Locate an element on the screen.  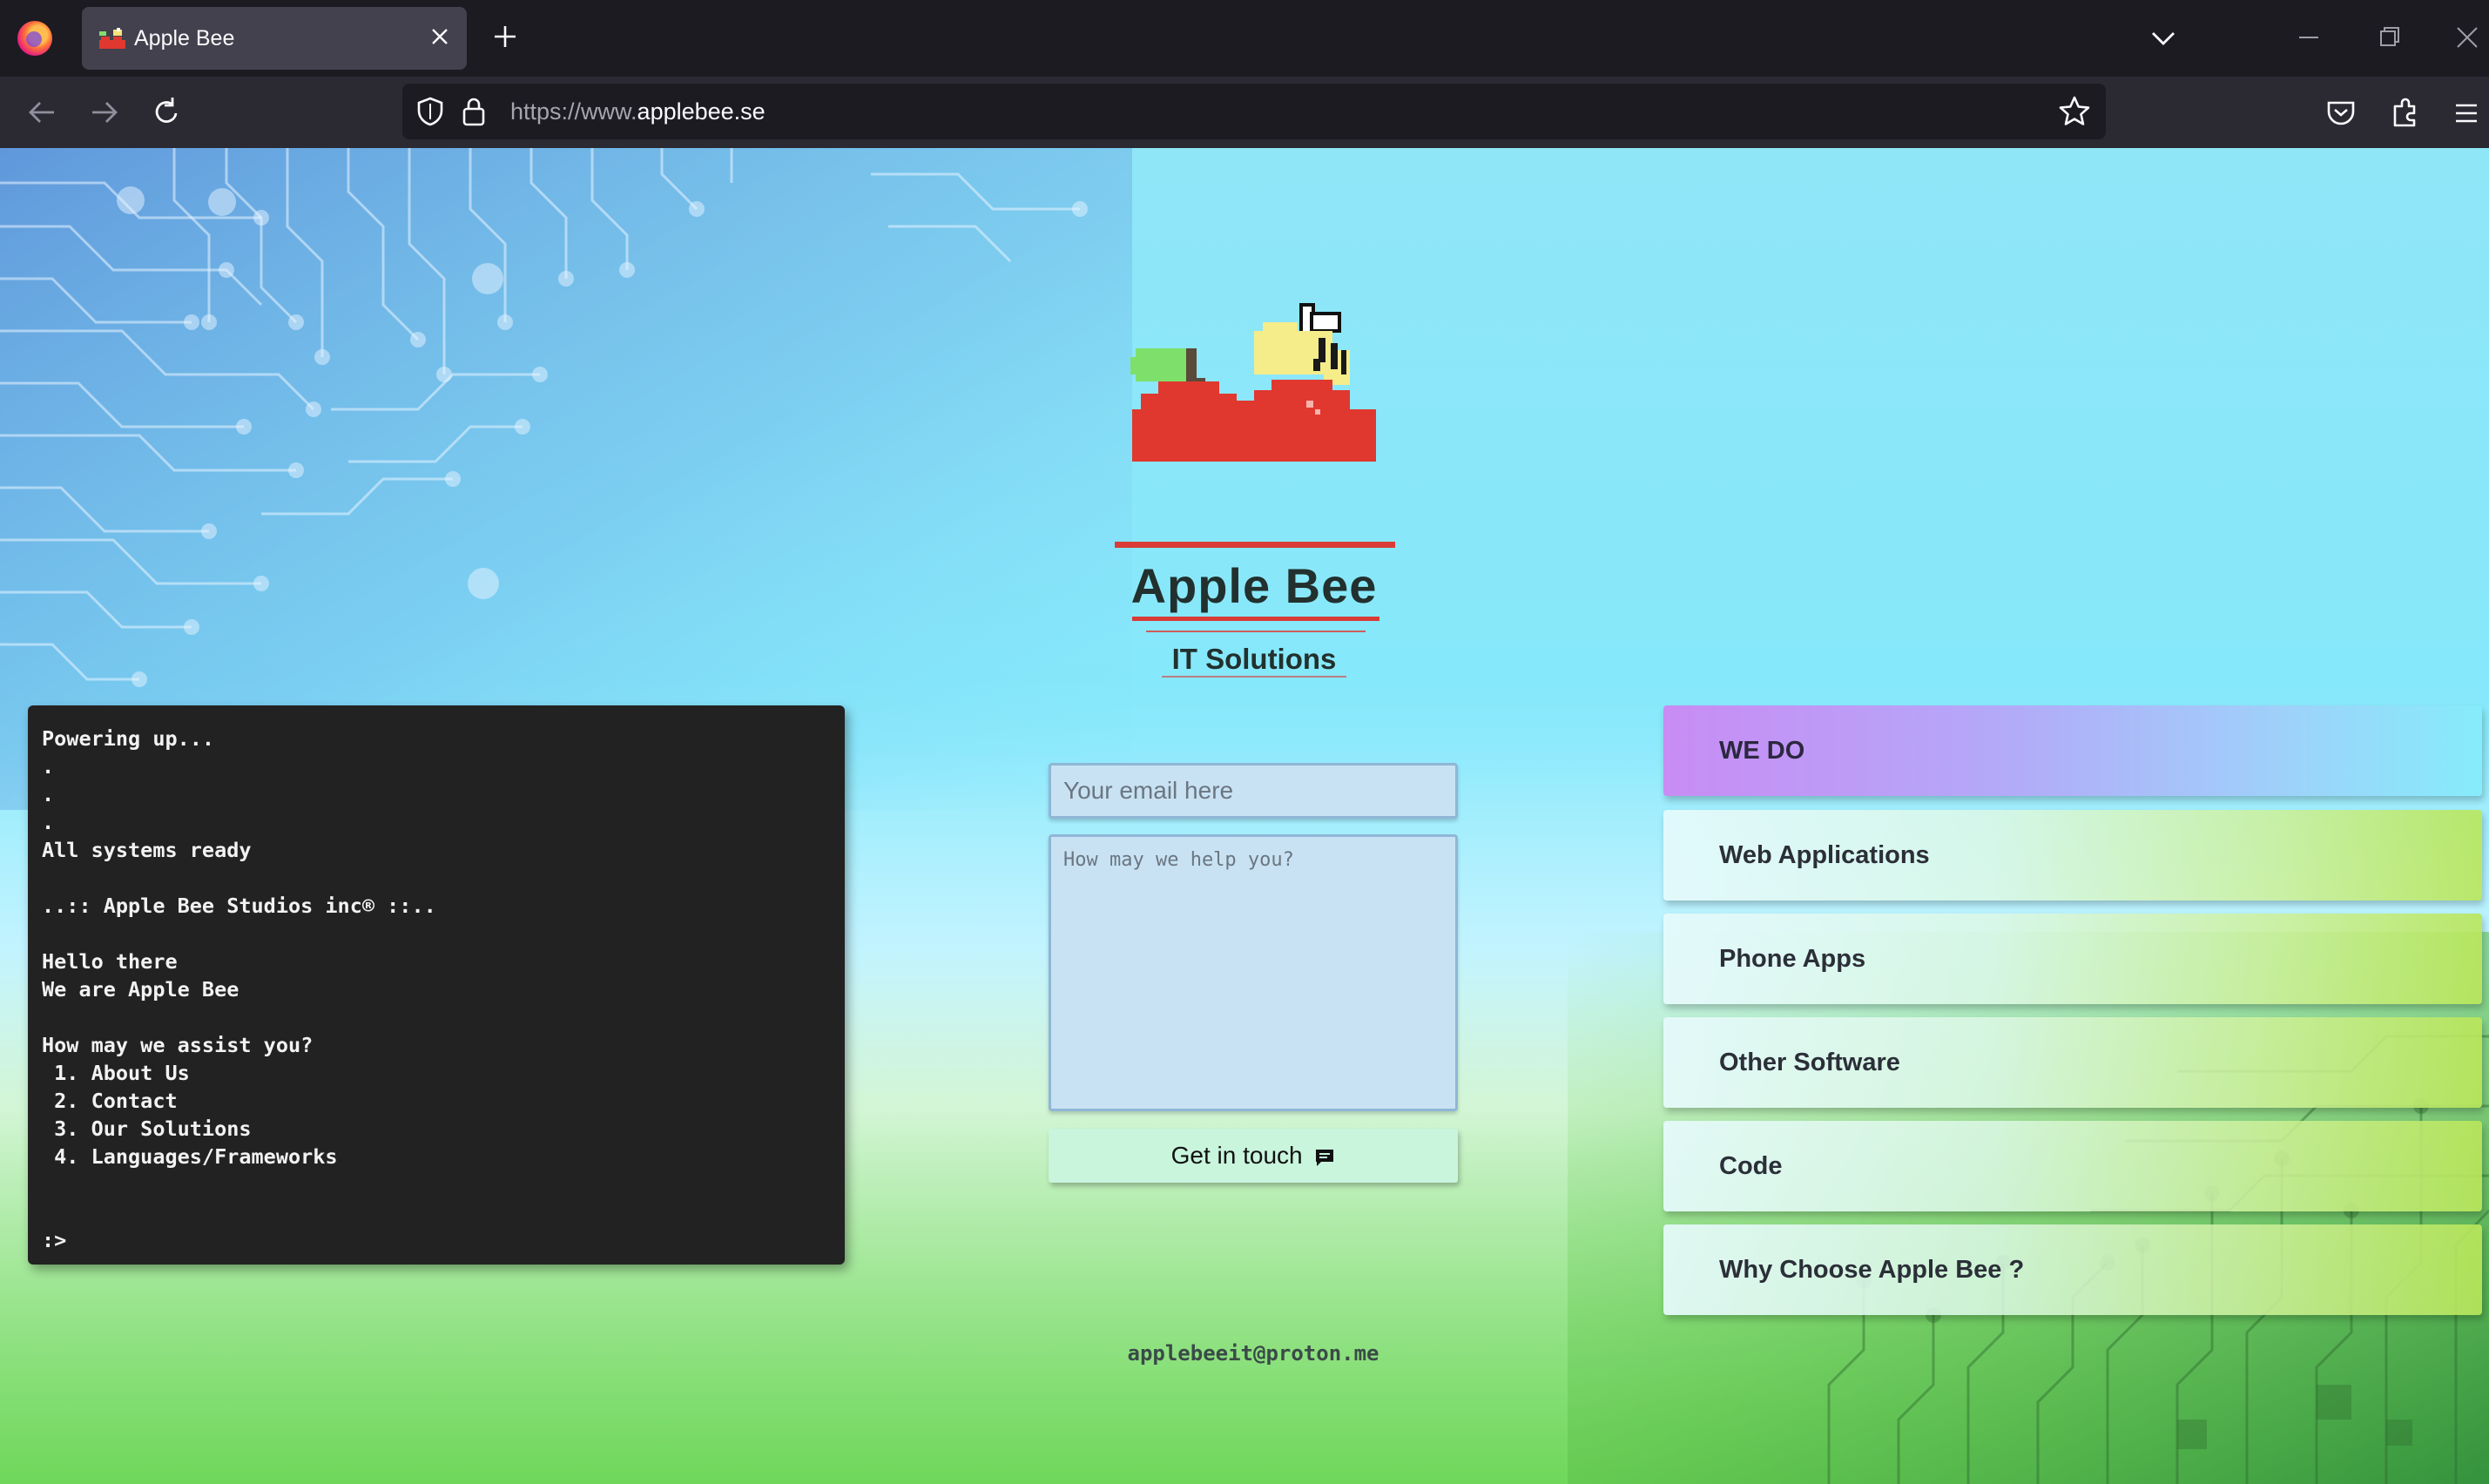
lock-icon is located at coordinates (474, 112).